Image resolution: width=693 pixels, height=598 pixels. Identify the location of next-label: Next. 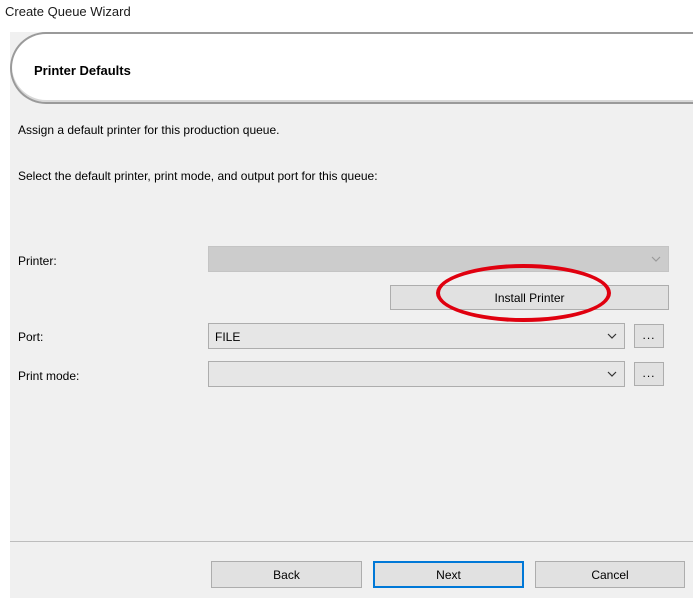
(448, 575).